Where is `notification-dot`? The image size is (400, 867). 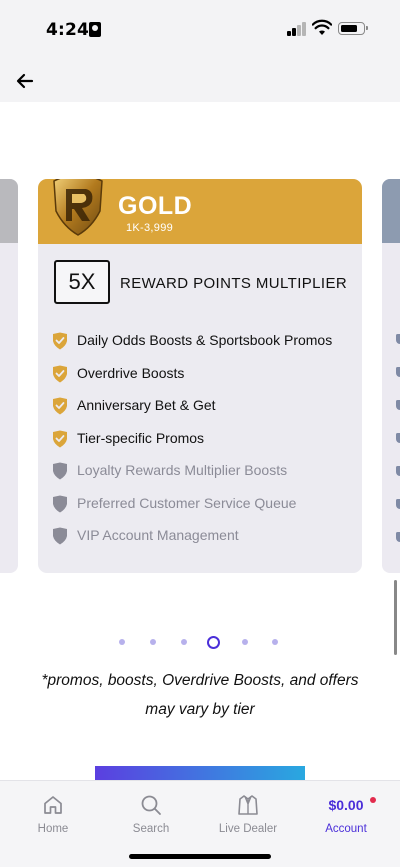 notification-dot is located at coordinates (373, 800).